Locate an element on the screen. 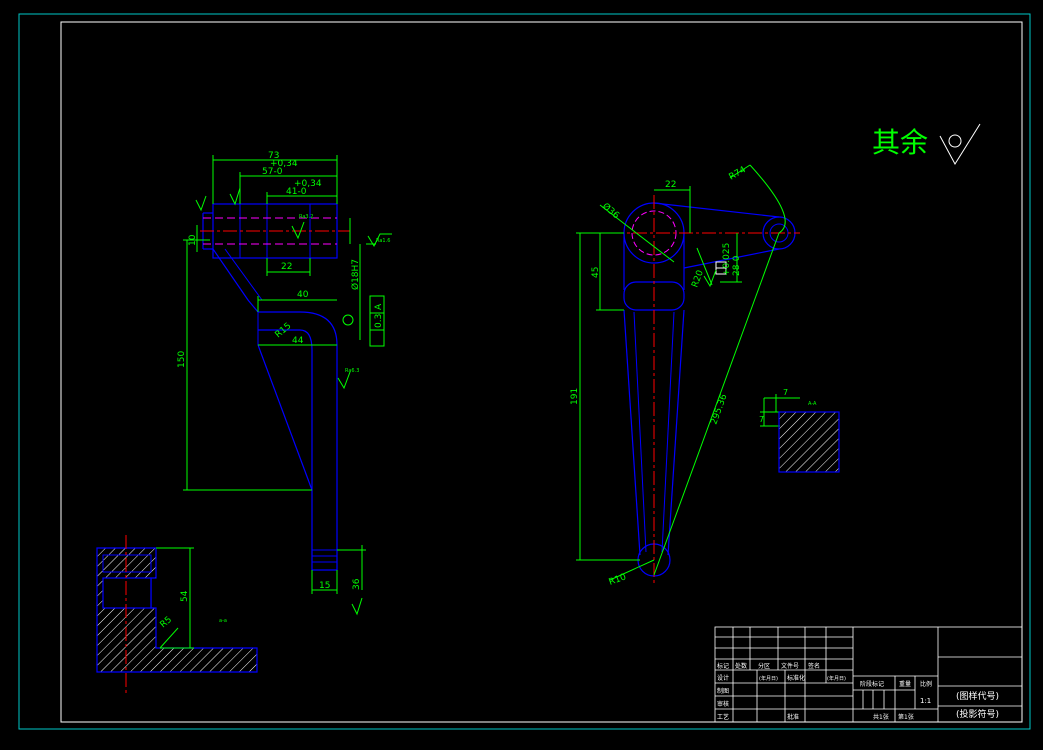 This screenshot has height=750, width=1043. dim-44: 44 is located at coordinates (298, 341).